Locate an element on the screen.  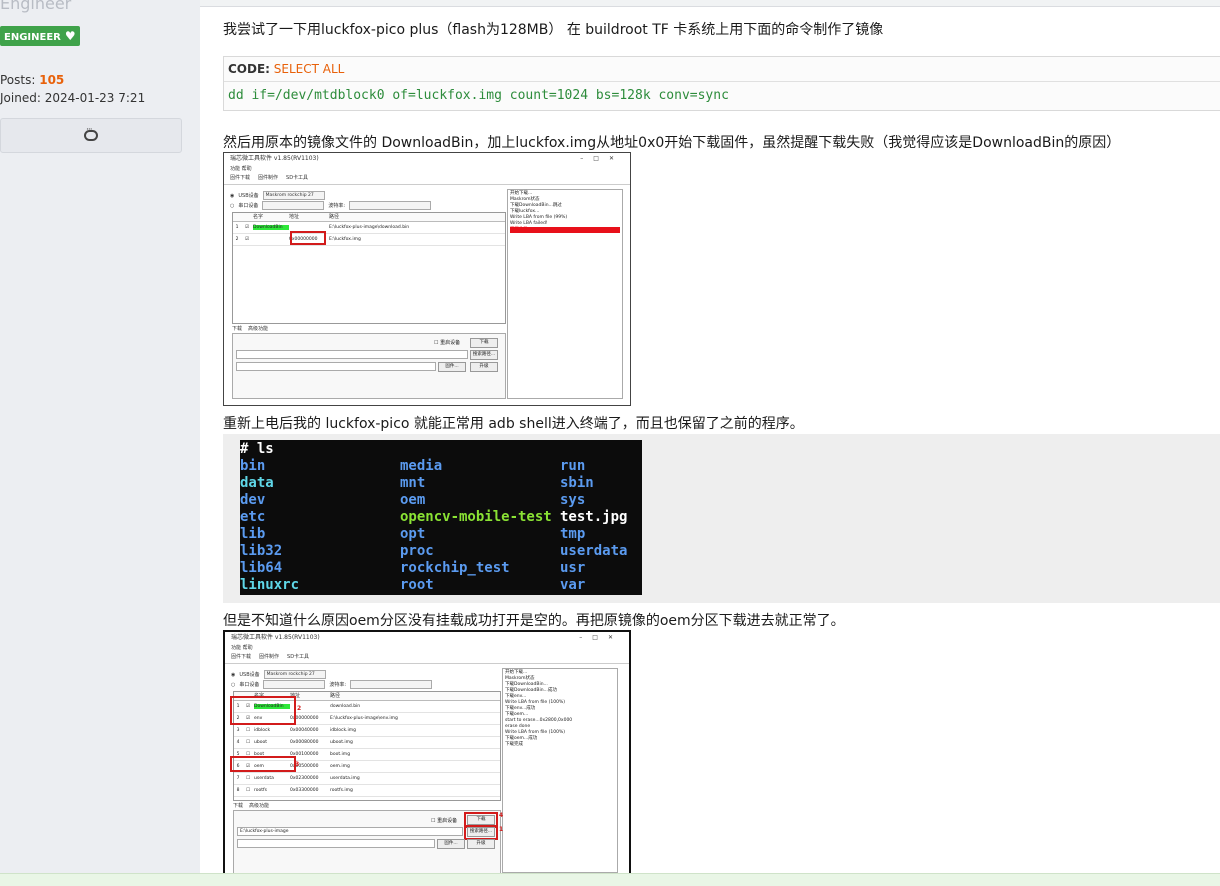
shot1-serial-row: ○ 串口设备 波特率: is located at coordinates (331, 205).